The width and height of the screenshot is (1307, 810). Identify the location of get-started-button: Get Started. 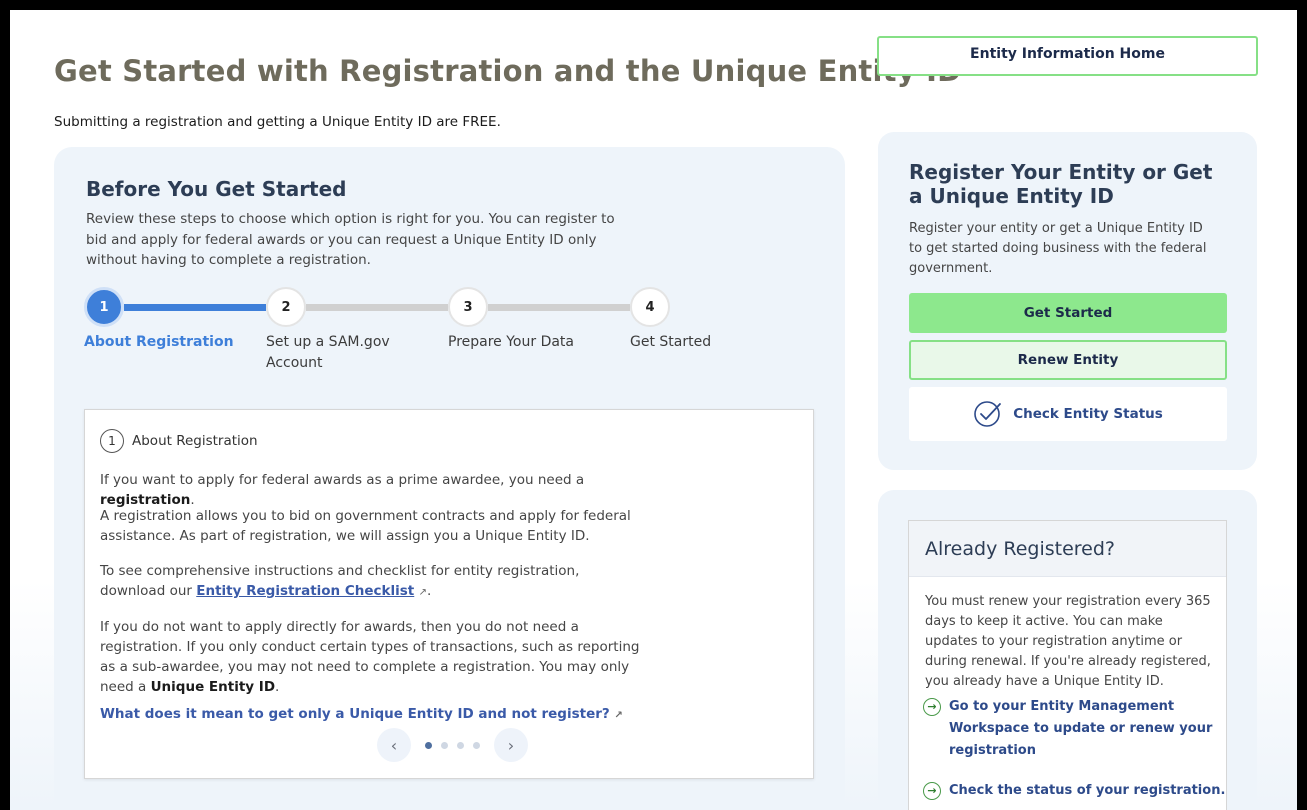
(1068, 313).